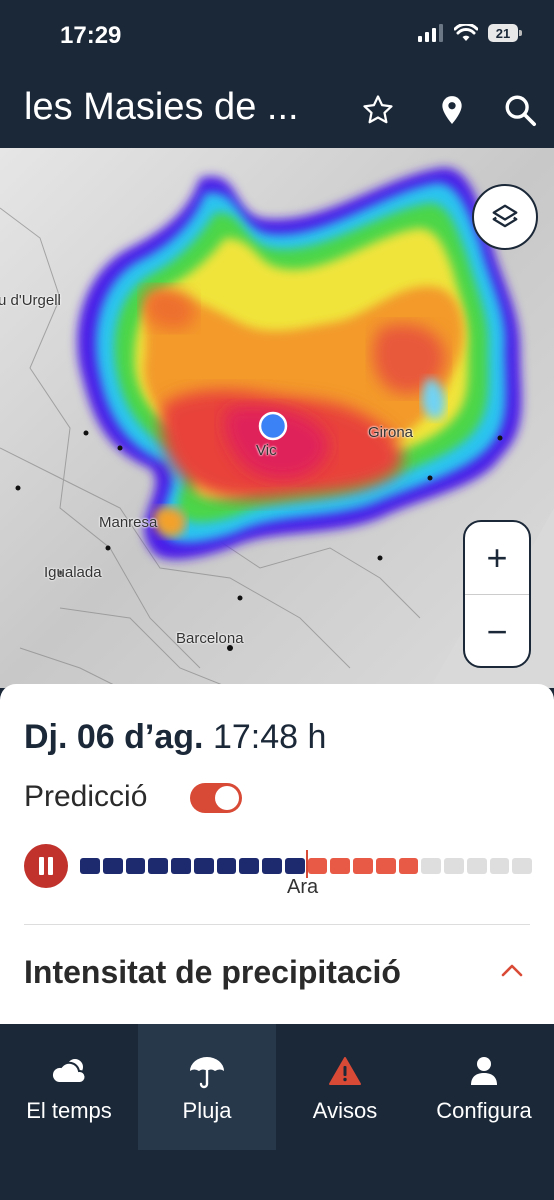 The width and height of the screenshot is (554, 1200). I want to click on now-label: Ara, so click(303, 887).